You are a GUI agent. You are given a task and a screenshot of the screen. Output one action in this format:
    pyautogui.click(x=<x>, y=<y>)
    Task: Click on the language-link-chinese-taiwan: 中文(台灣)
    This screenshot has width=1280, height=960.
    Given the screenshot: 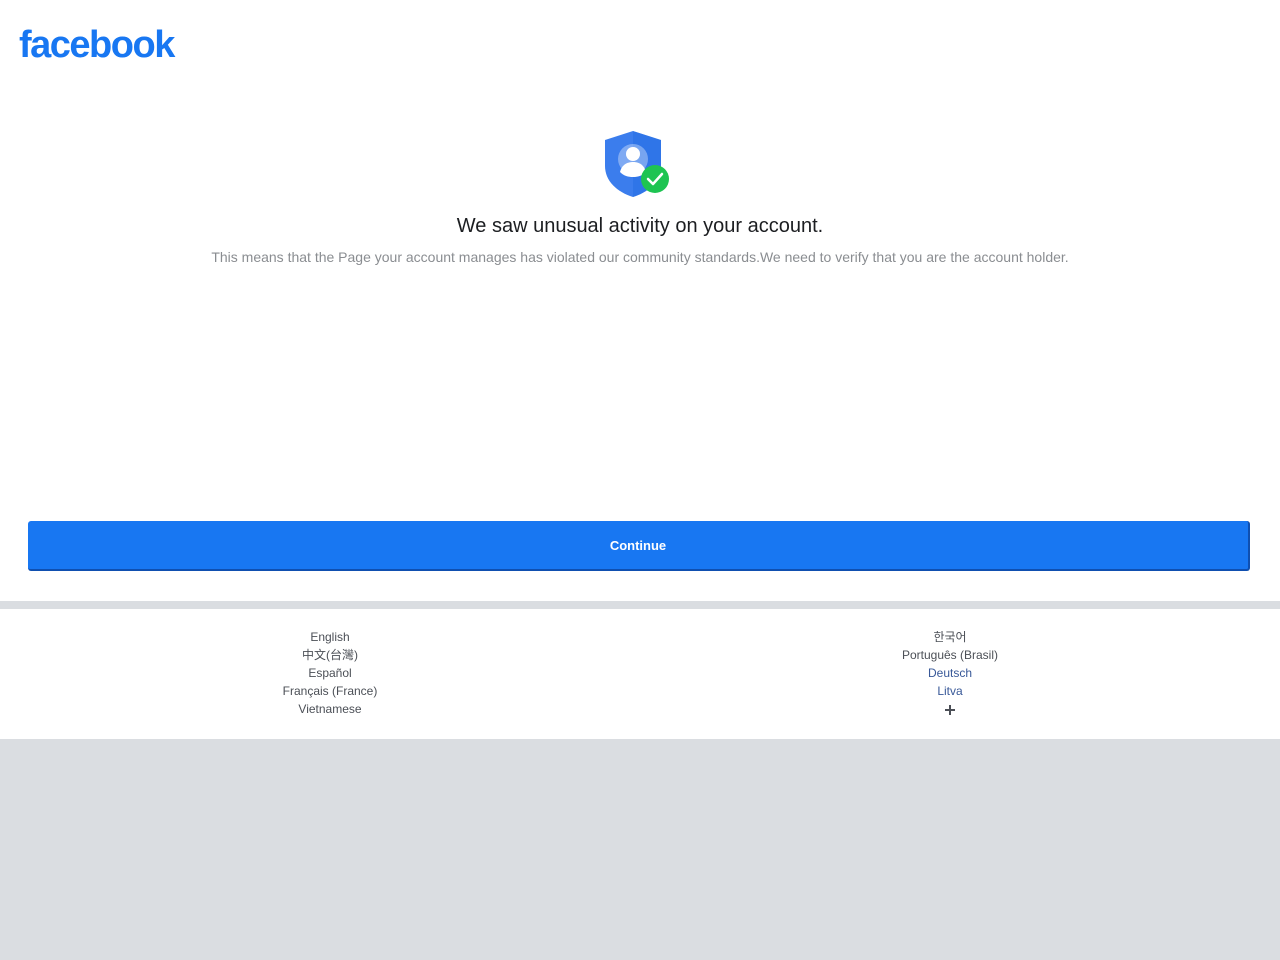 What is the action you would take?
    pyautogui.click(x=330, y=655)
    